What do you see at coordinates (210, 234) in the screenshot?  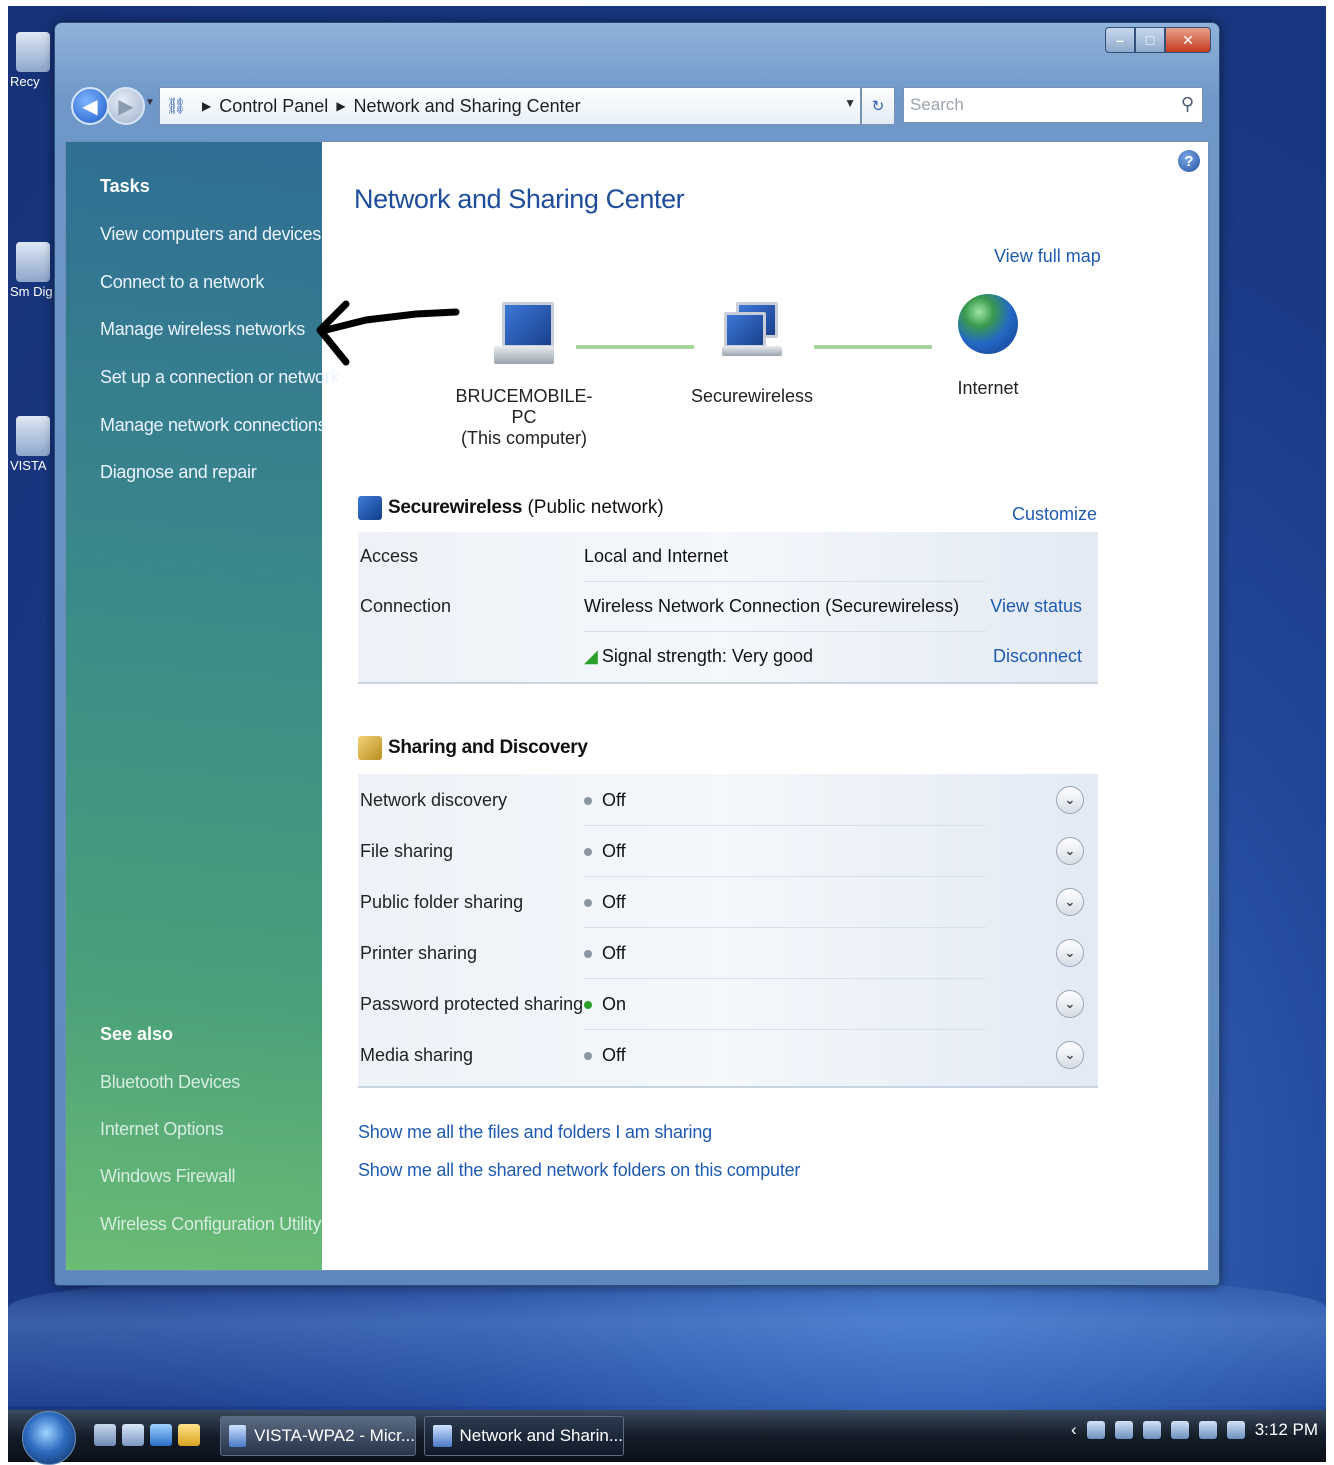 I see `task-view-computers: View computers and devices` at bounding box center [210, 234].